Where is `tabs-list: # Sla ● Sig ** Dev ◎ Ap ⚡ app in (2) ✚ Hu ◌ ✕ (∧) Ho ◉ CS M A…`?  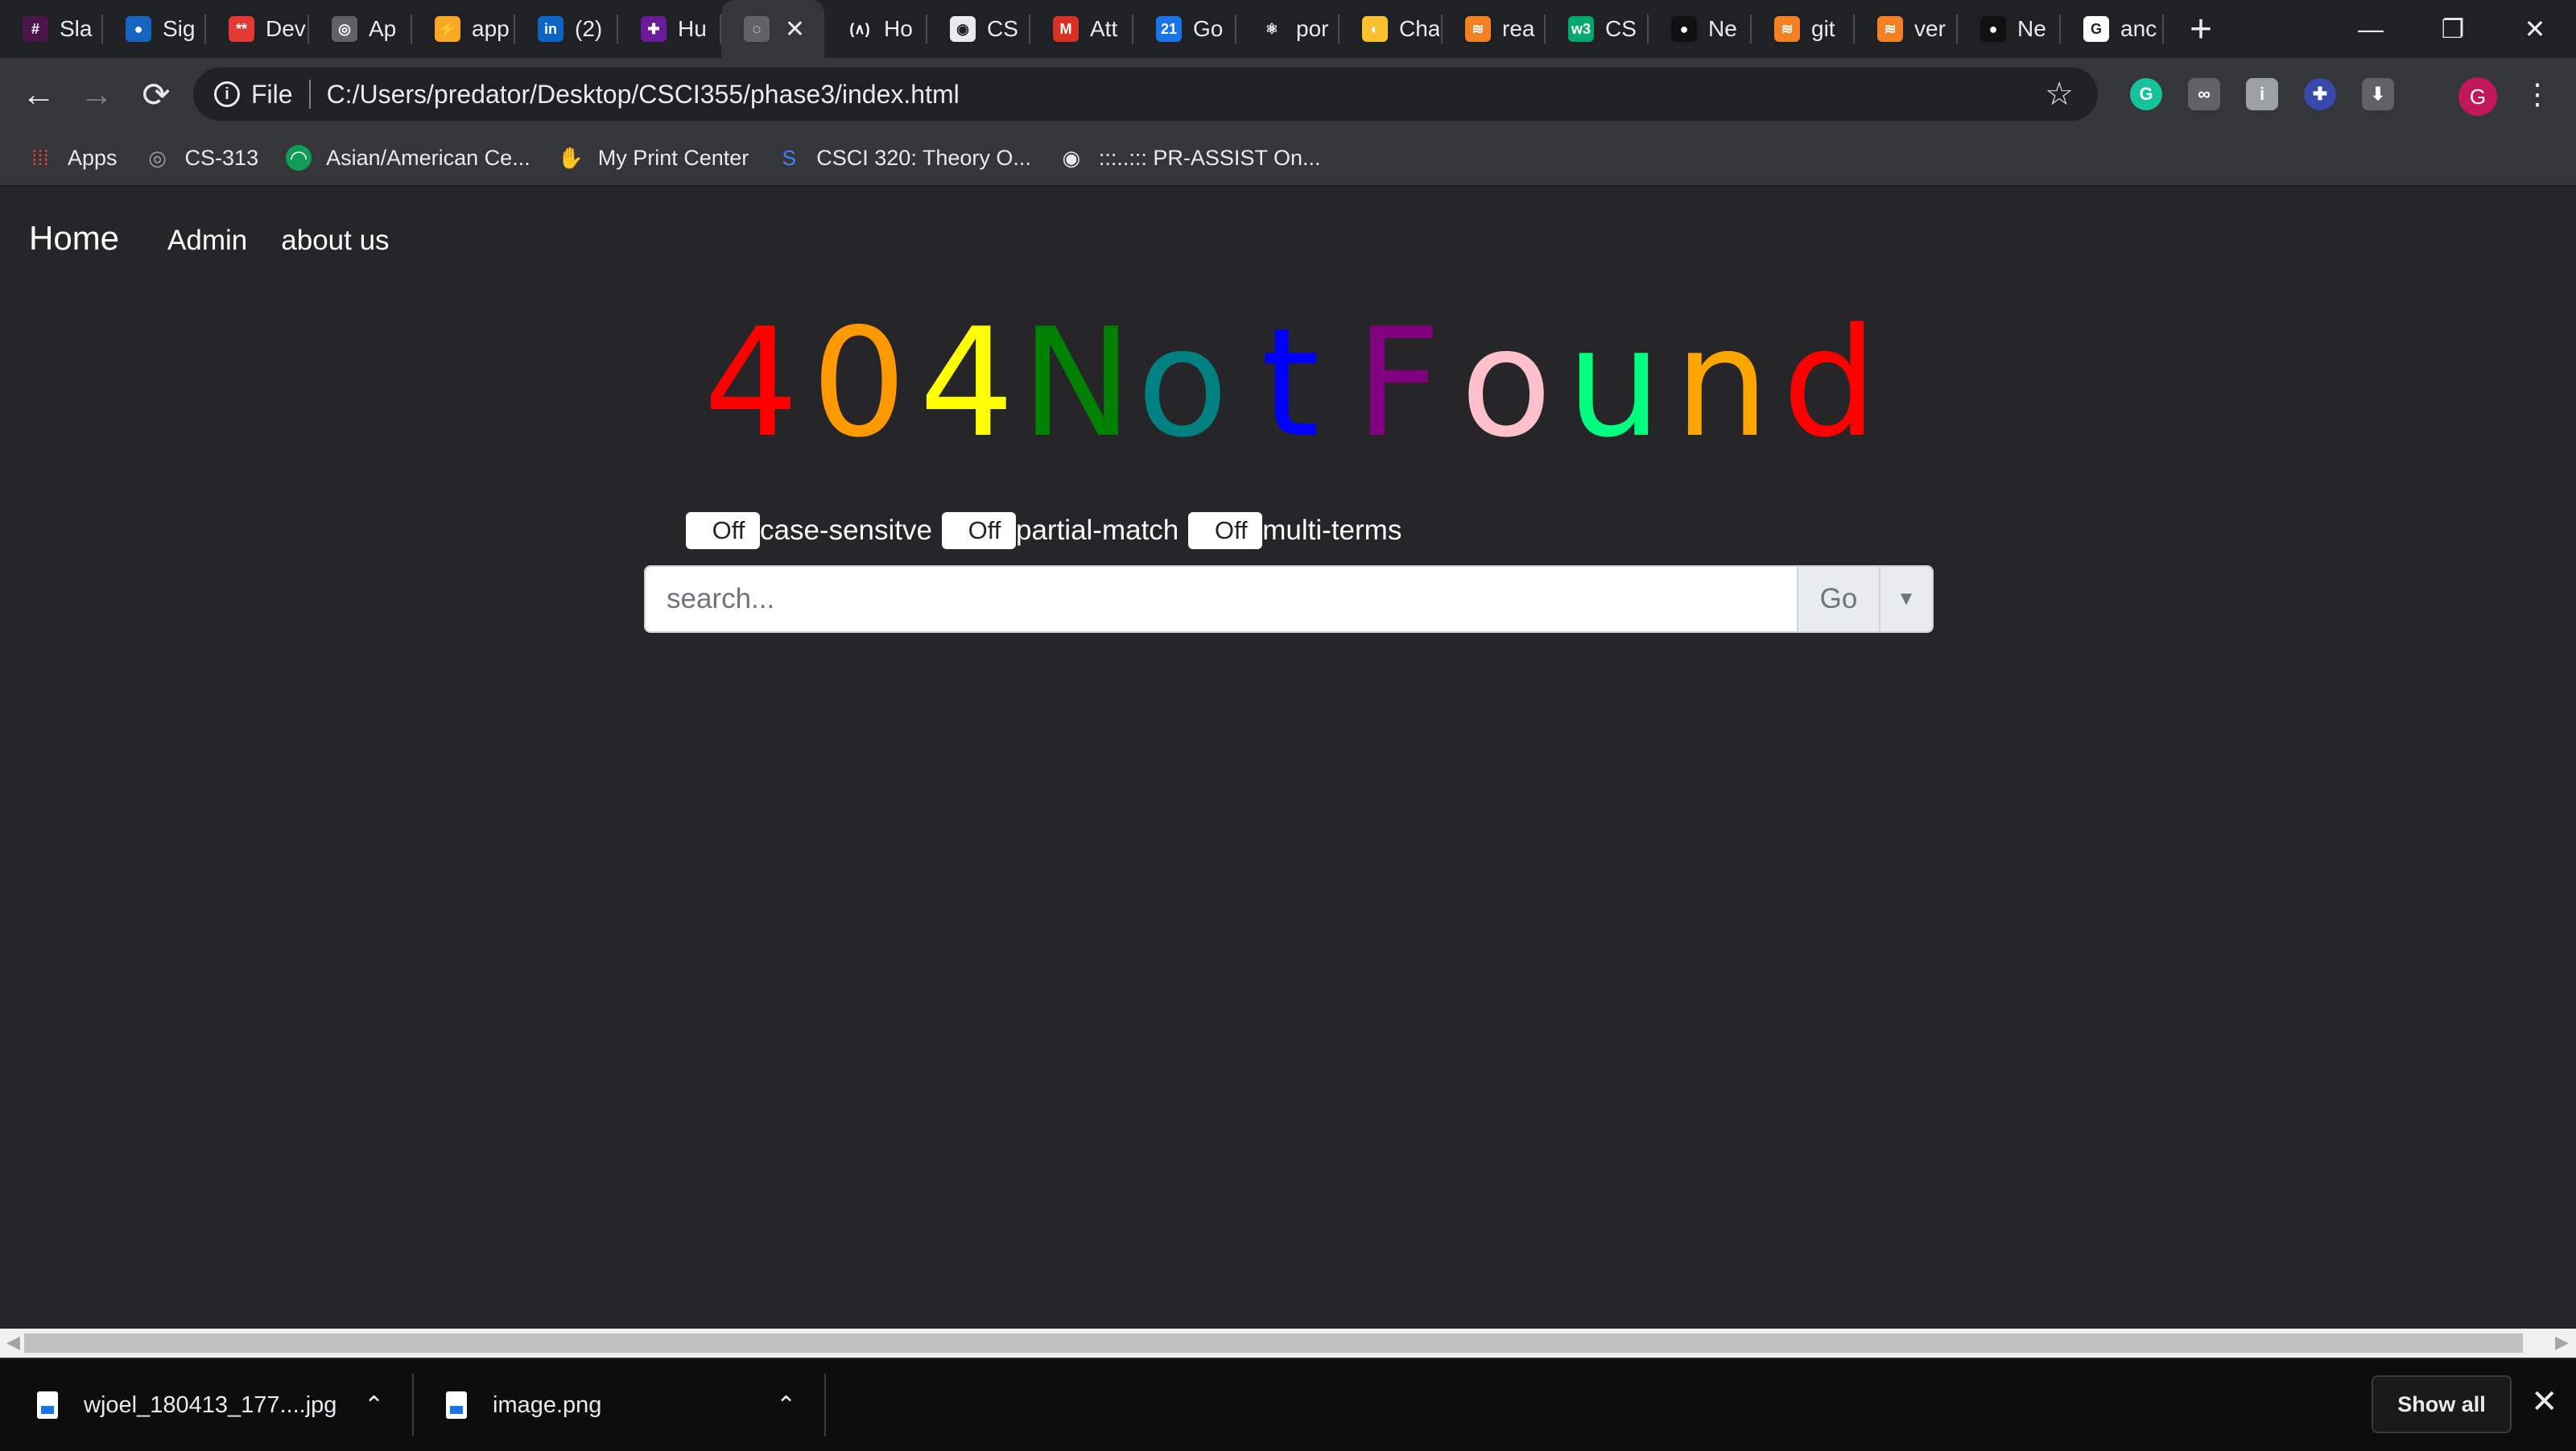
tabs-list: # Sla ● Sig ** Dev ◎ Ap ⚡ app in (2) ✚ Hu ◌ ✕ (∧) Ho ◉ CS M A… is located at coordinates (1082, 29).